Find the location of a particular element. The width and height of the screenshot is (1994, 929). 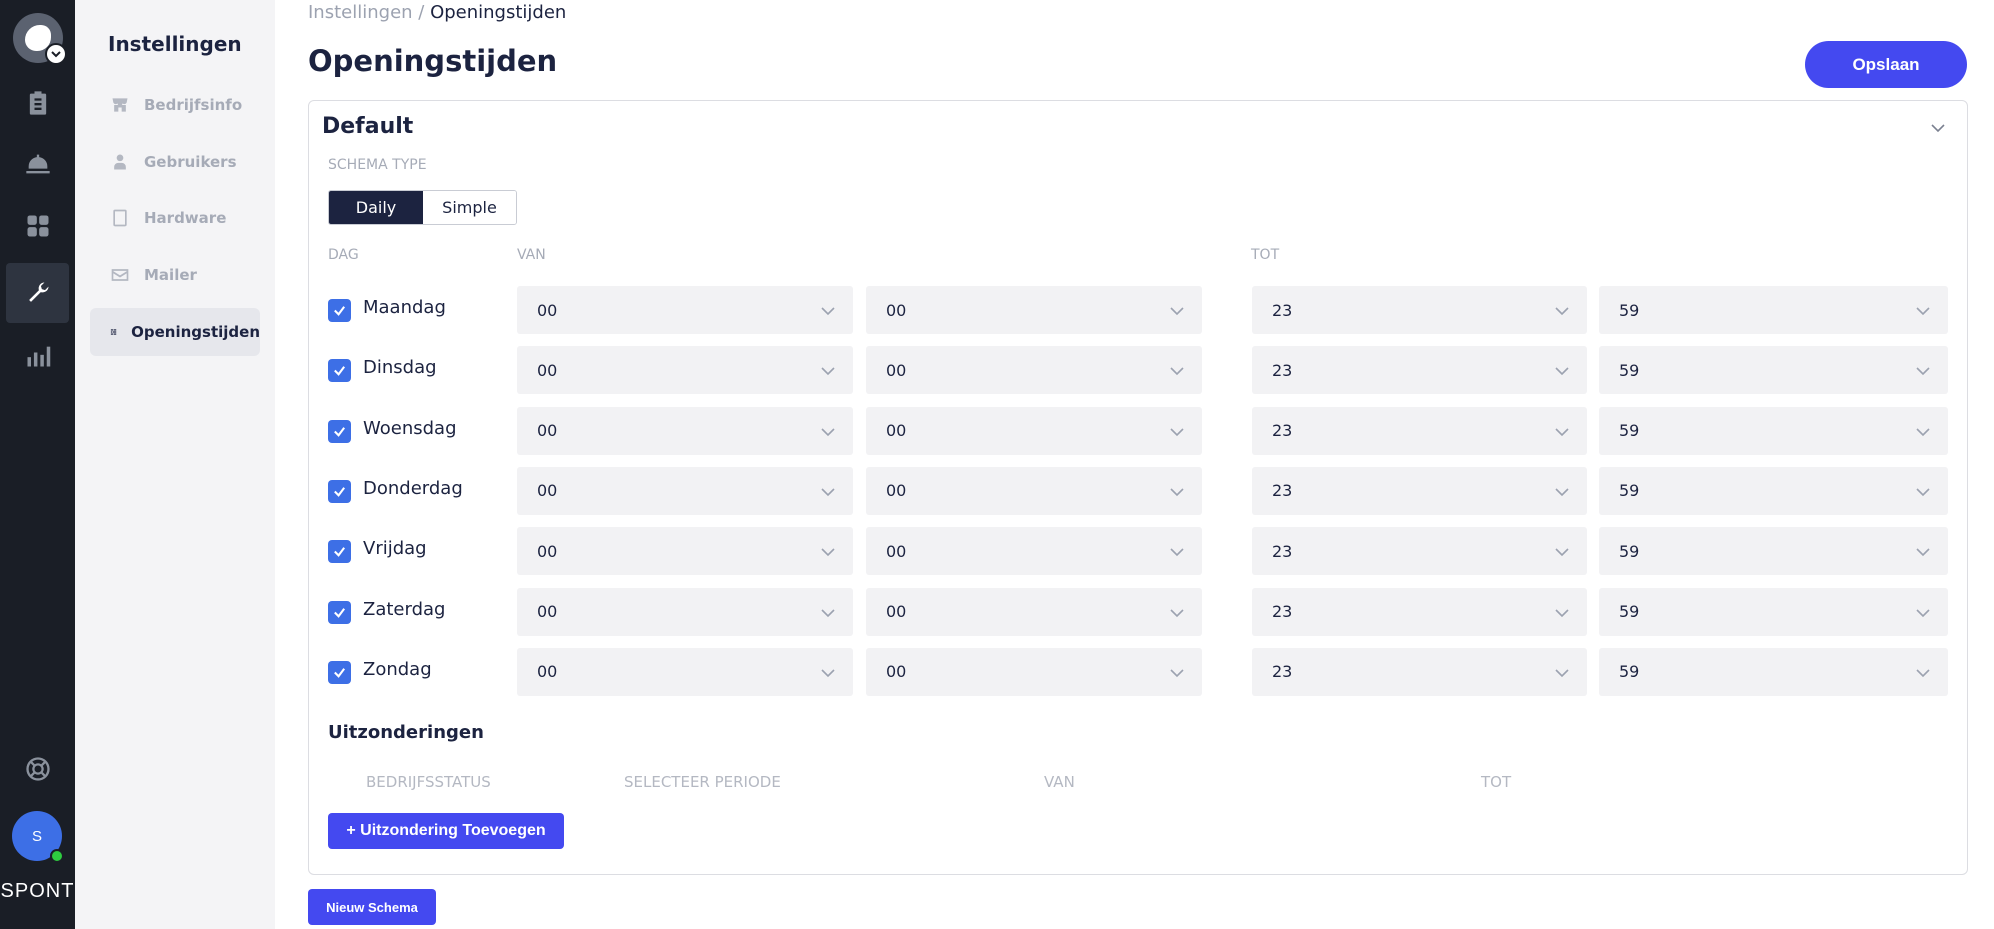

breadcrumb-current: Openingstijden is located at coordinates (498, 12).